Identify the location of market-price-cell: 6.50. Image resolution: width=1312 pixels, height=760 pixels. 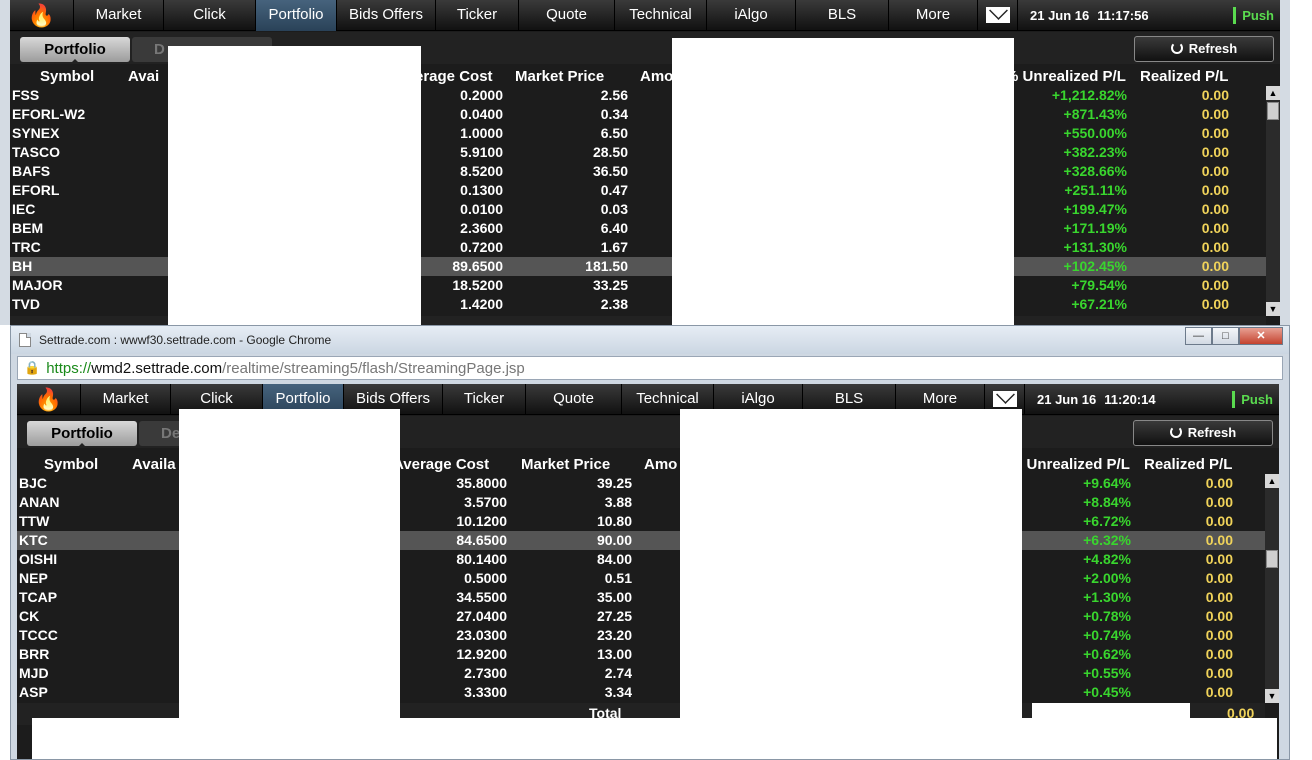
(614, 133).